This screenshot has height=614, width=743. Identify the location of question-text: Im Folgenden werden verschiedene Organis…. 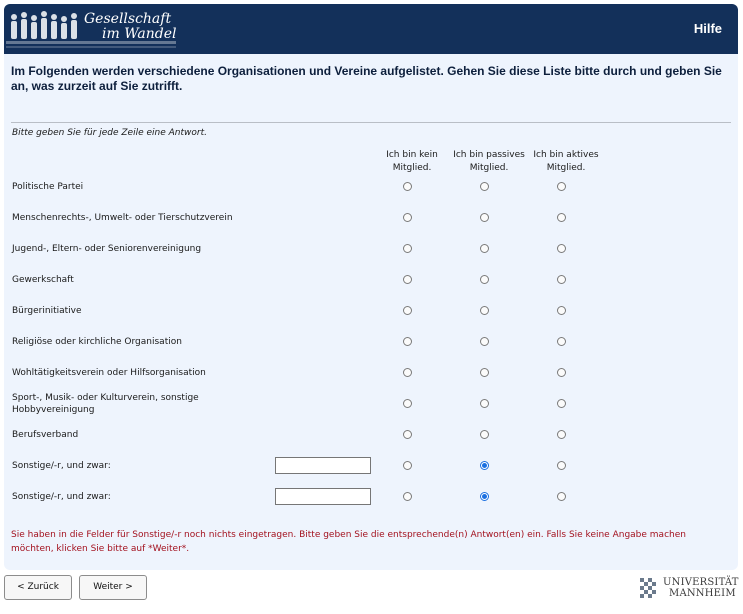
(366, 78).